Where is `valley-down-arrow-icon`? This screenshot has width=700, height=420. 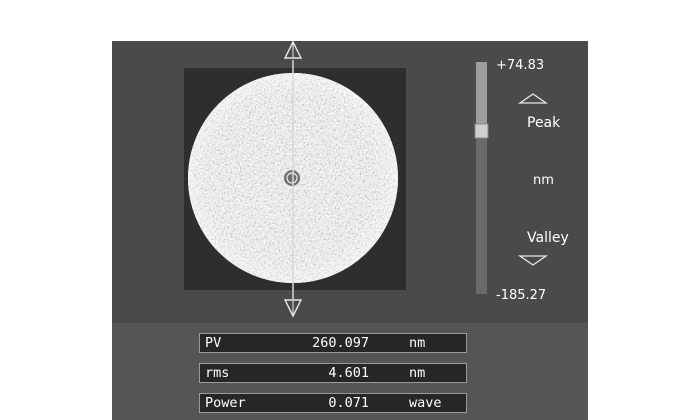 valley-down-arrow-icon is located at coordinates (533, 260).